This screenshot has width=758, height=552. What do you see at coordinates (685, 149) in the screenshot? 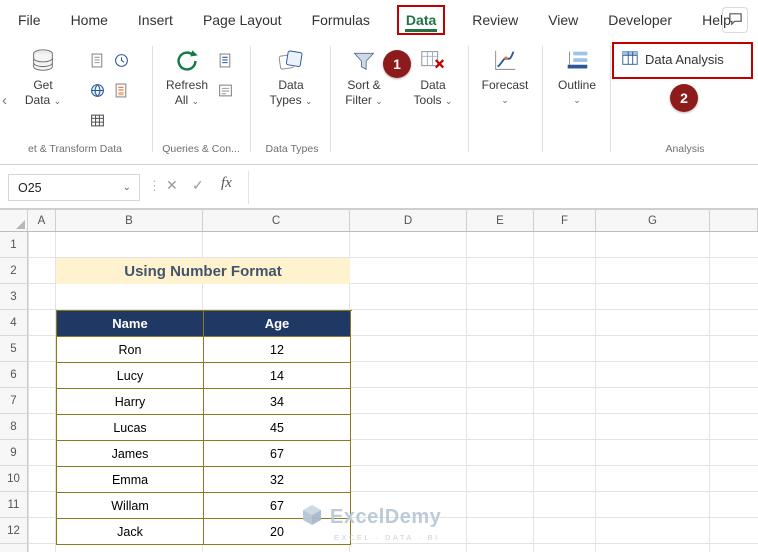
I see `group-label-analysis: Analysis` at bounding box center [685, 149].